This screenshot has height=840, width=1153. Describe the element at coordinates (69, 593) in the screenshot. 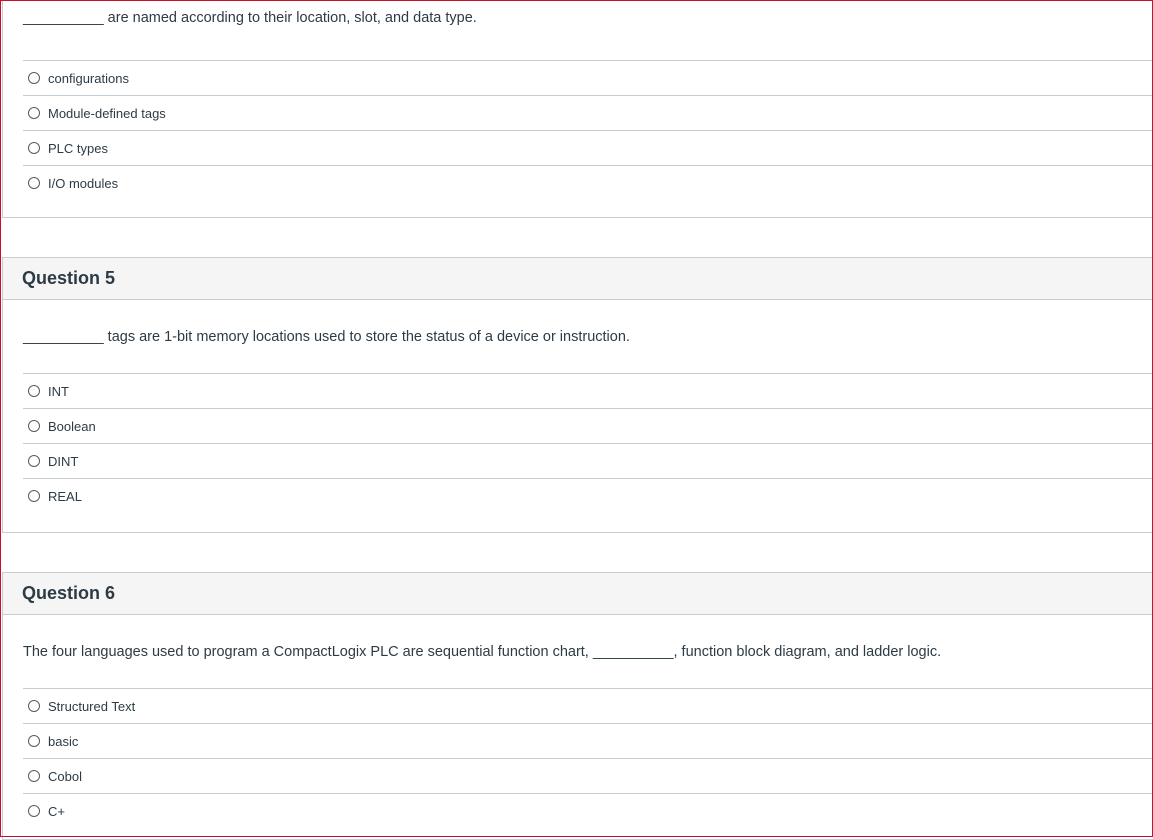

I see `question-title: Question 6` at that location.